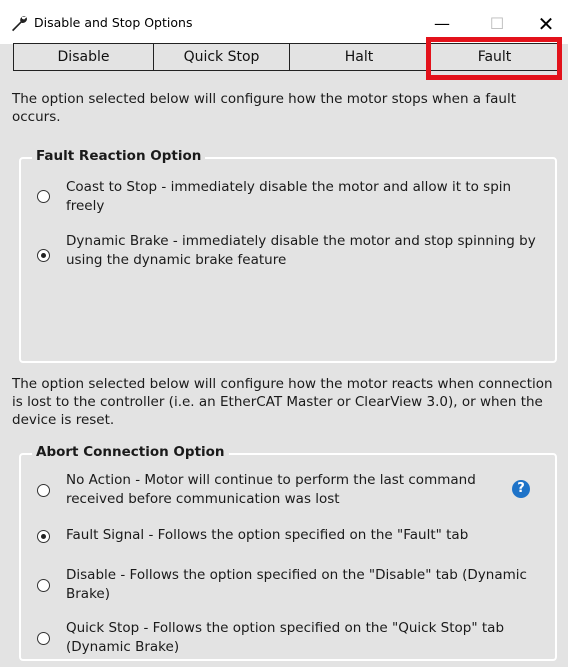 The height and width of the screenshot is (667, 568). I want to click on fault-reaction-title: Fault Reaction Option, so click(119, 156).